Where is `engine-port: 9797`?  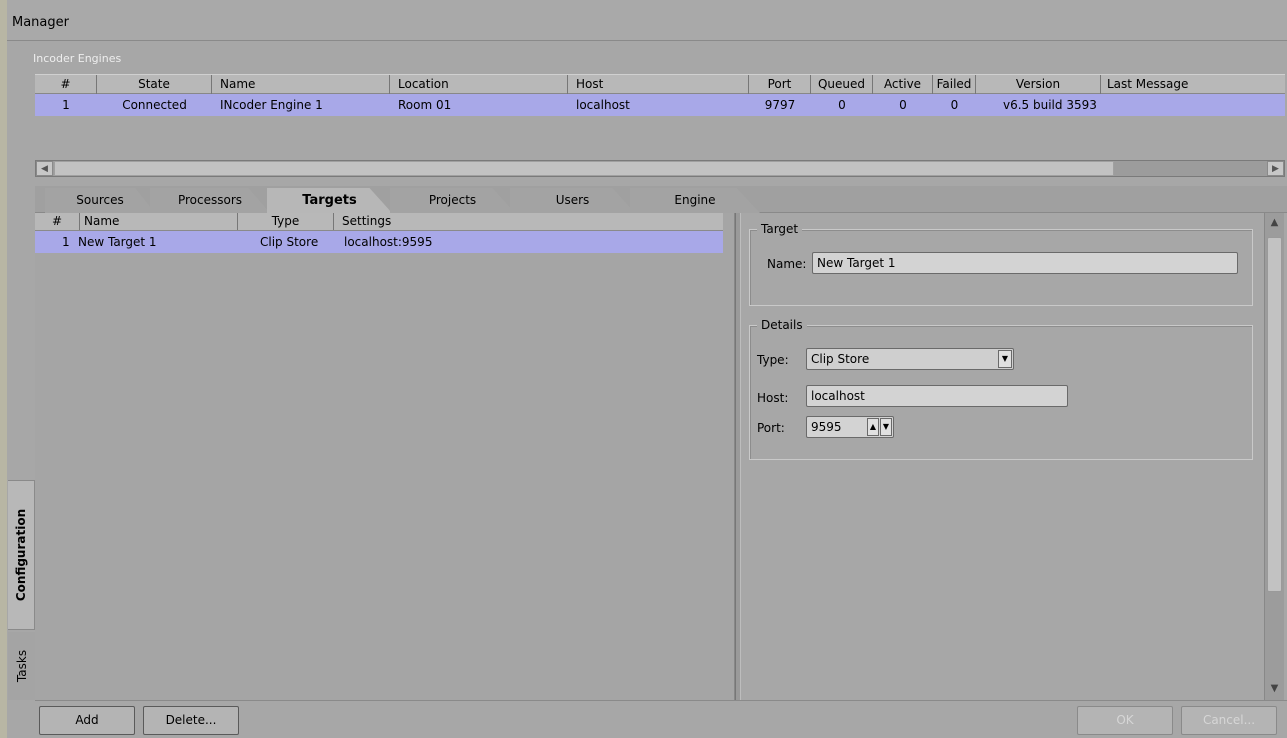
engine-port: 9797 is located at coordinates (780, 105).